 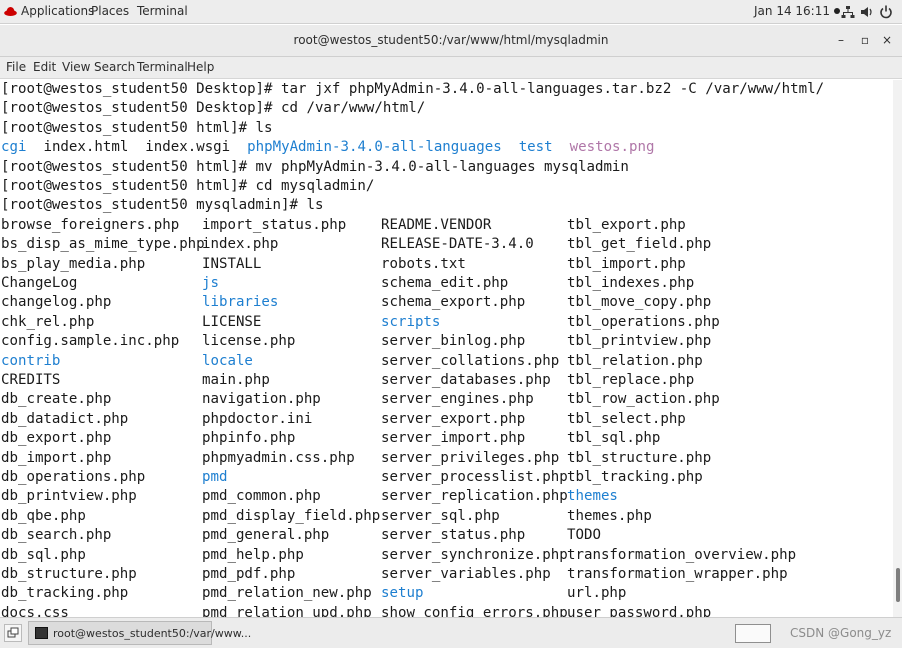 What do you see at coordinates (867, 12) in the screenshot?
I see `volume-icon` at bounding box center [867, 12].